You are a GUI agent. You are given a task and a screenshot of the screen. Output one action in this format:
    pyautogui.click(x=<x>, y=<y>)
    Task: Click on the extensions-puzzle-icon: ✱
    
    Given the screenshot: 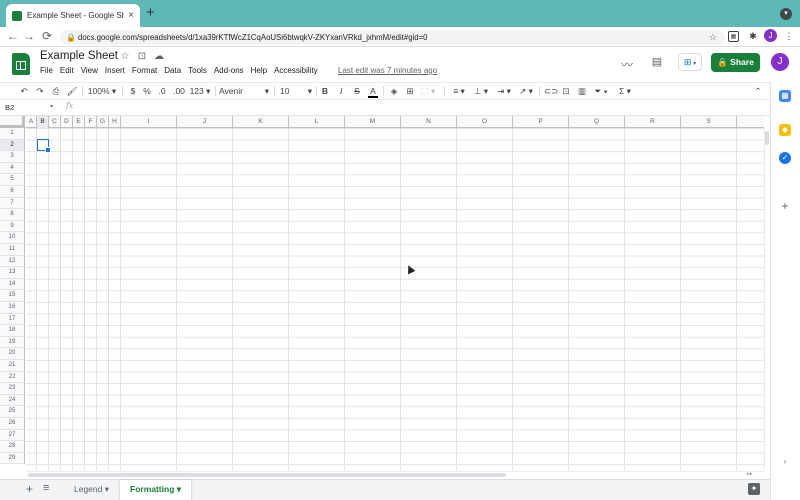 What is the action you would take?
    pyautogui.click(x=753, y=36)
    